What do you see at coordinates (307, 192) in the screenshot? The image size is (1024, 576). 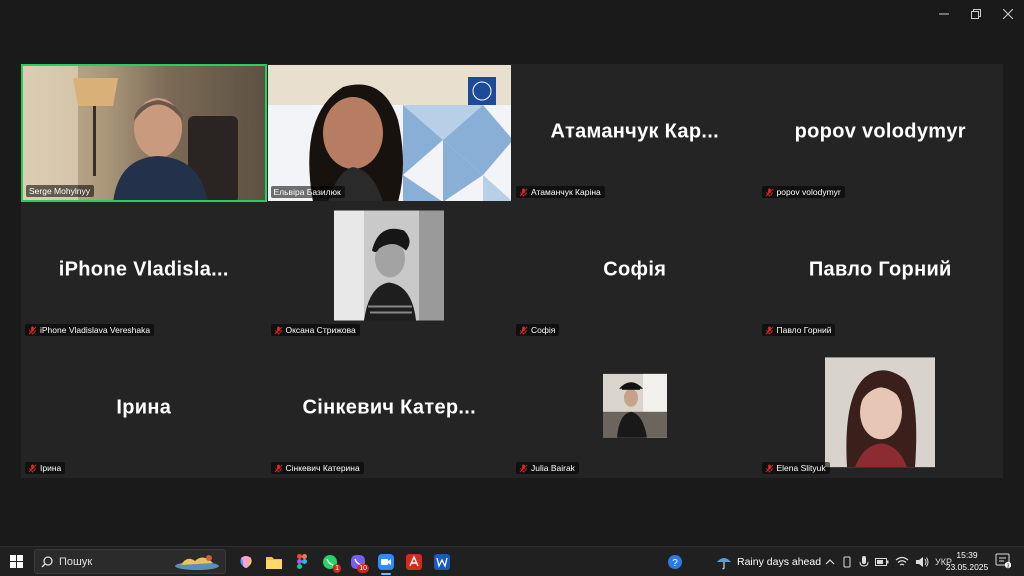 I see `participant-name-label: Ельвіра Базилюк` at bounding box center [307, 192].